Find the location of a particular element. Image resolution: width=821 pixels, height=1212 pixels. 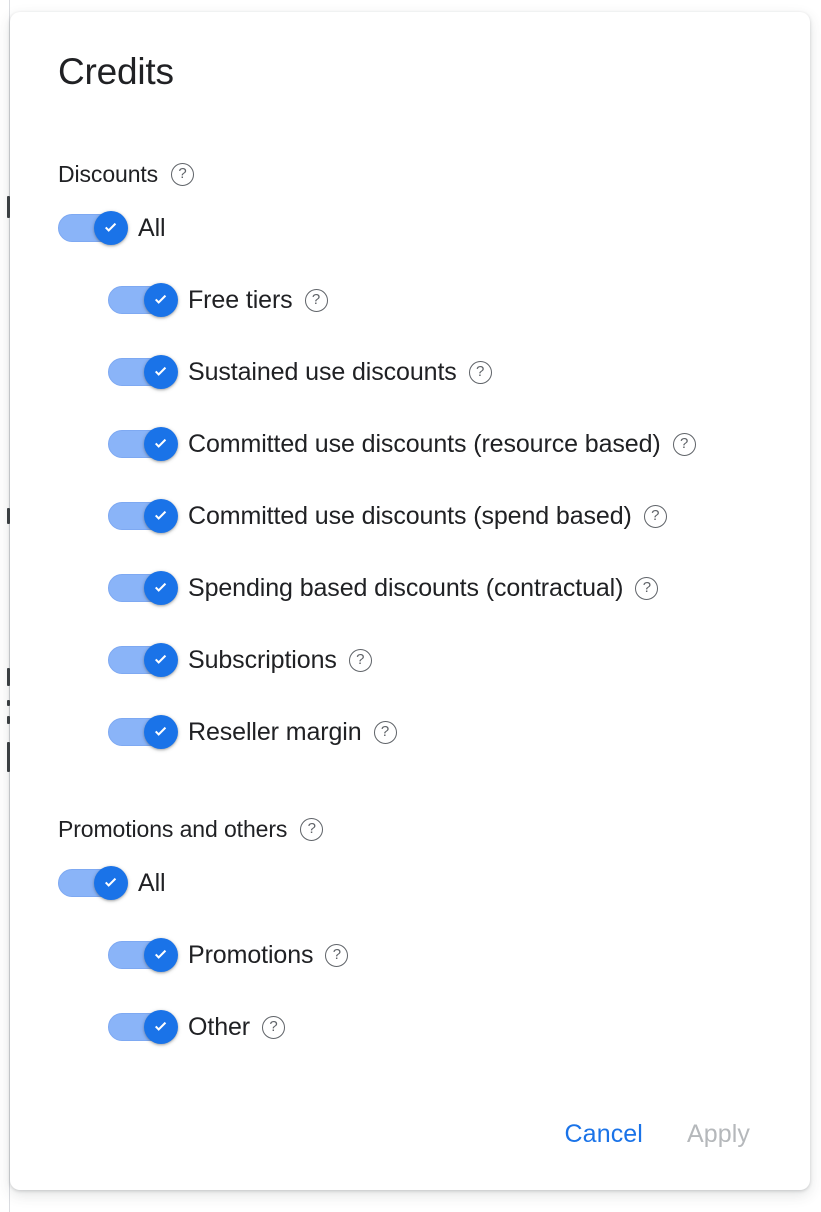

toggle-row-other: Other ? is located at coordinates (435, 1027).